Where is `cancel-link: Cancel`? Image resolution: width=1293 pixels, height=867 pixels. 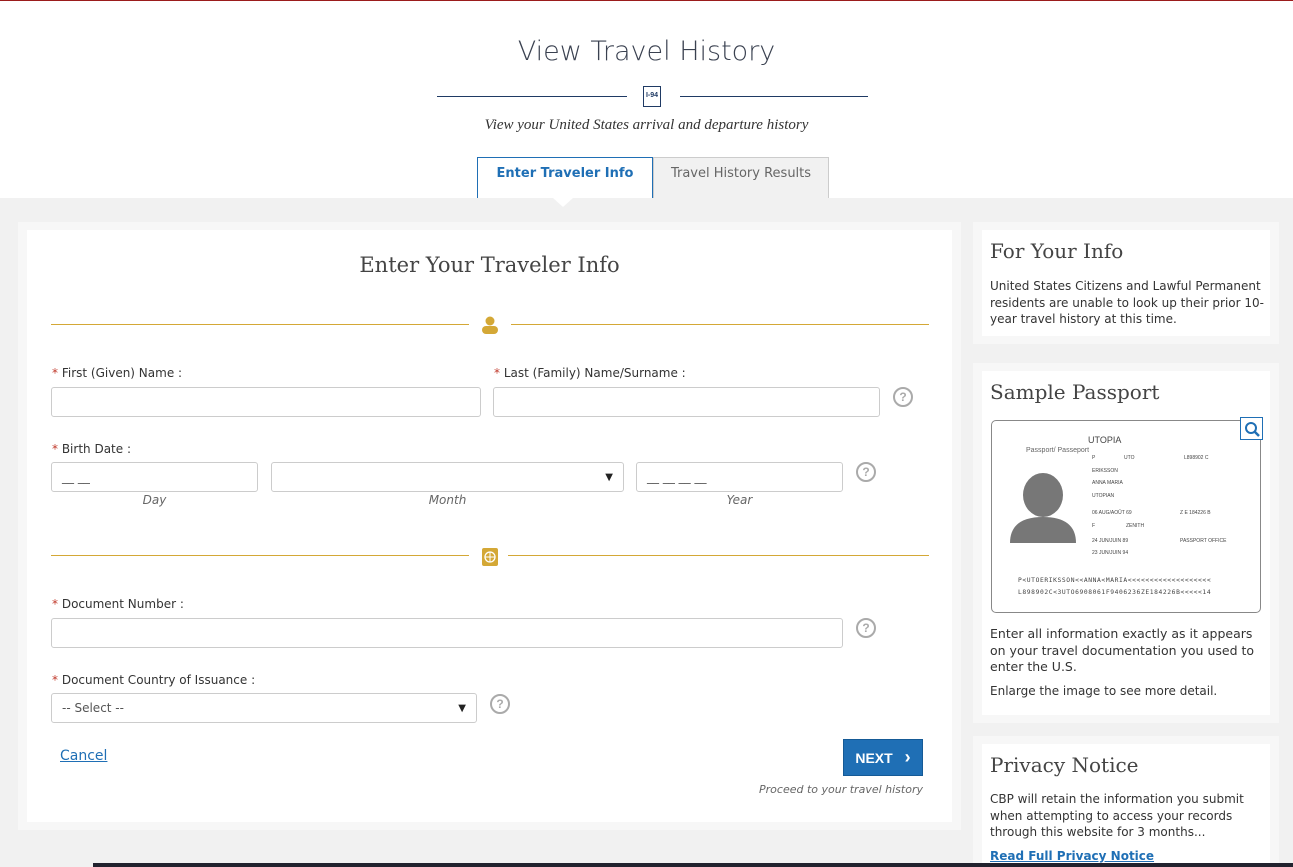
cancel-link: Cancel is located at coordinates (83, 756).